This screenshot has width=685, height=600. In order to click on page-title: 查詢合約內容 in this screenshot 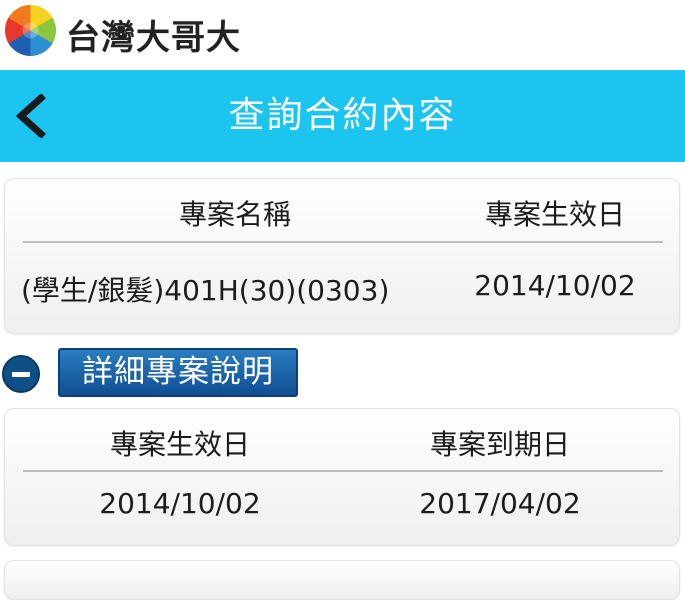, I will do `click(342, 115)`.